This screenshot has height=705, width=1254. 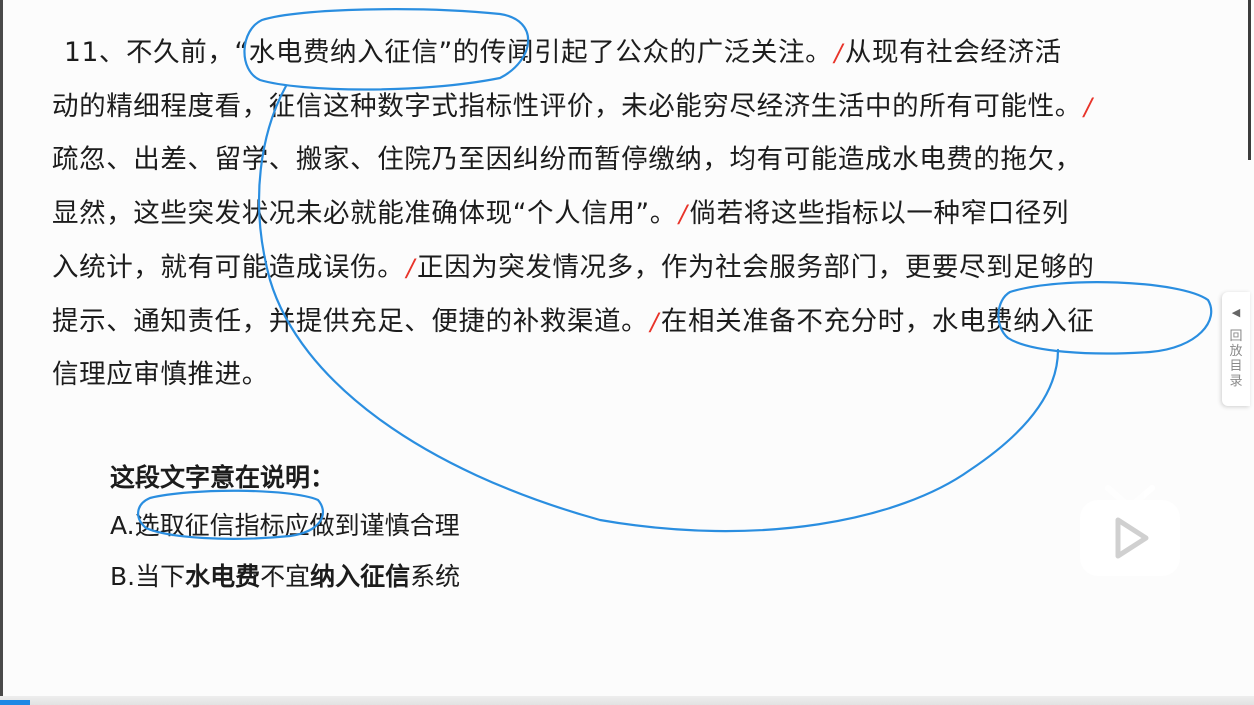 What do you see at coordinates (448, 52) in the screenshot?
I see `passage-text: 11、不久前，“水电费纳入征信”的传闻引起了公众的广泛关注。` at bounding box center [448, 52].